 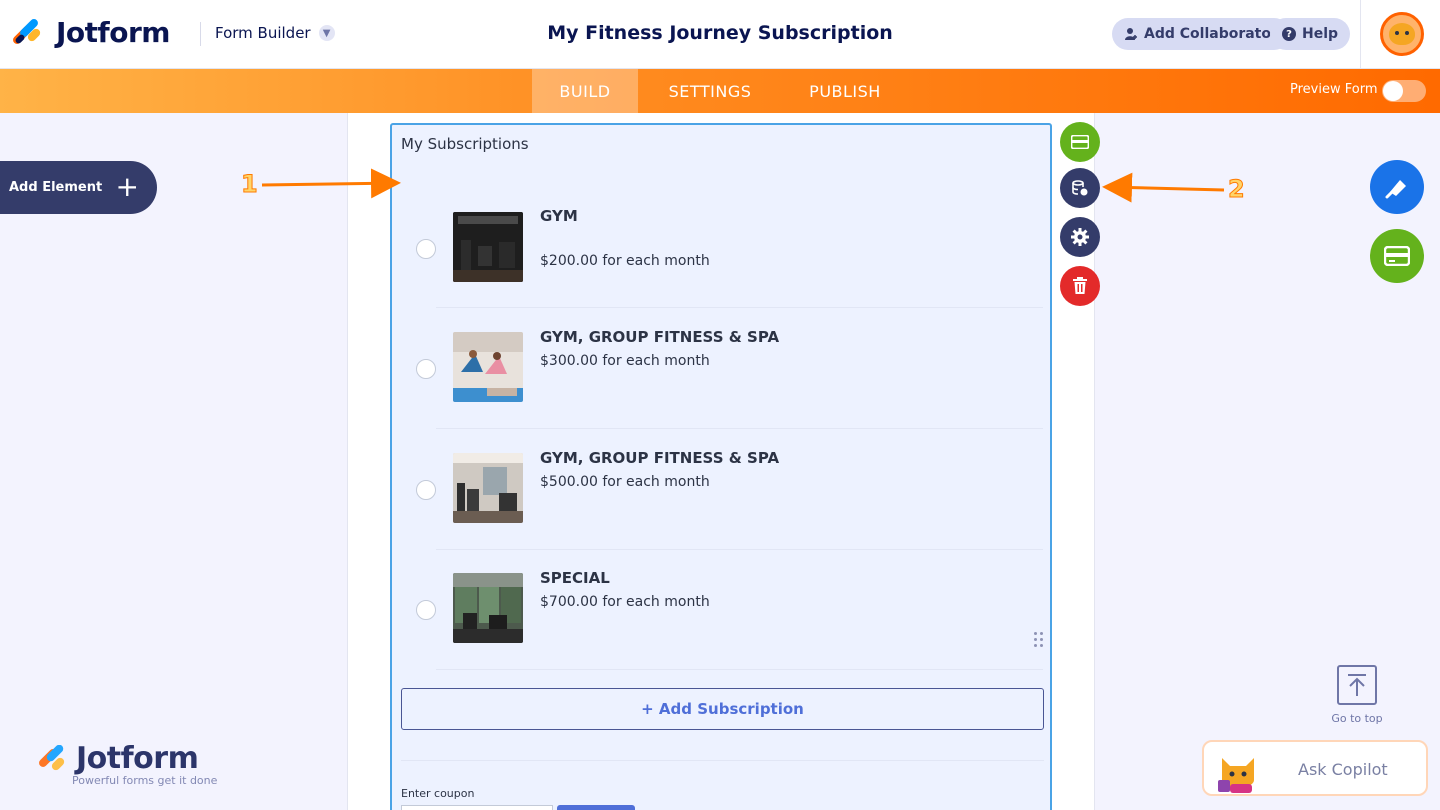 I want to click on trash-icon, so click(x=1080, y=285).